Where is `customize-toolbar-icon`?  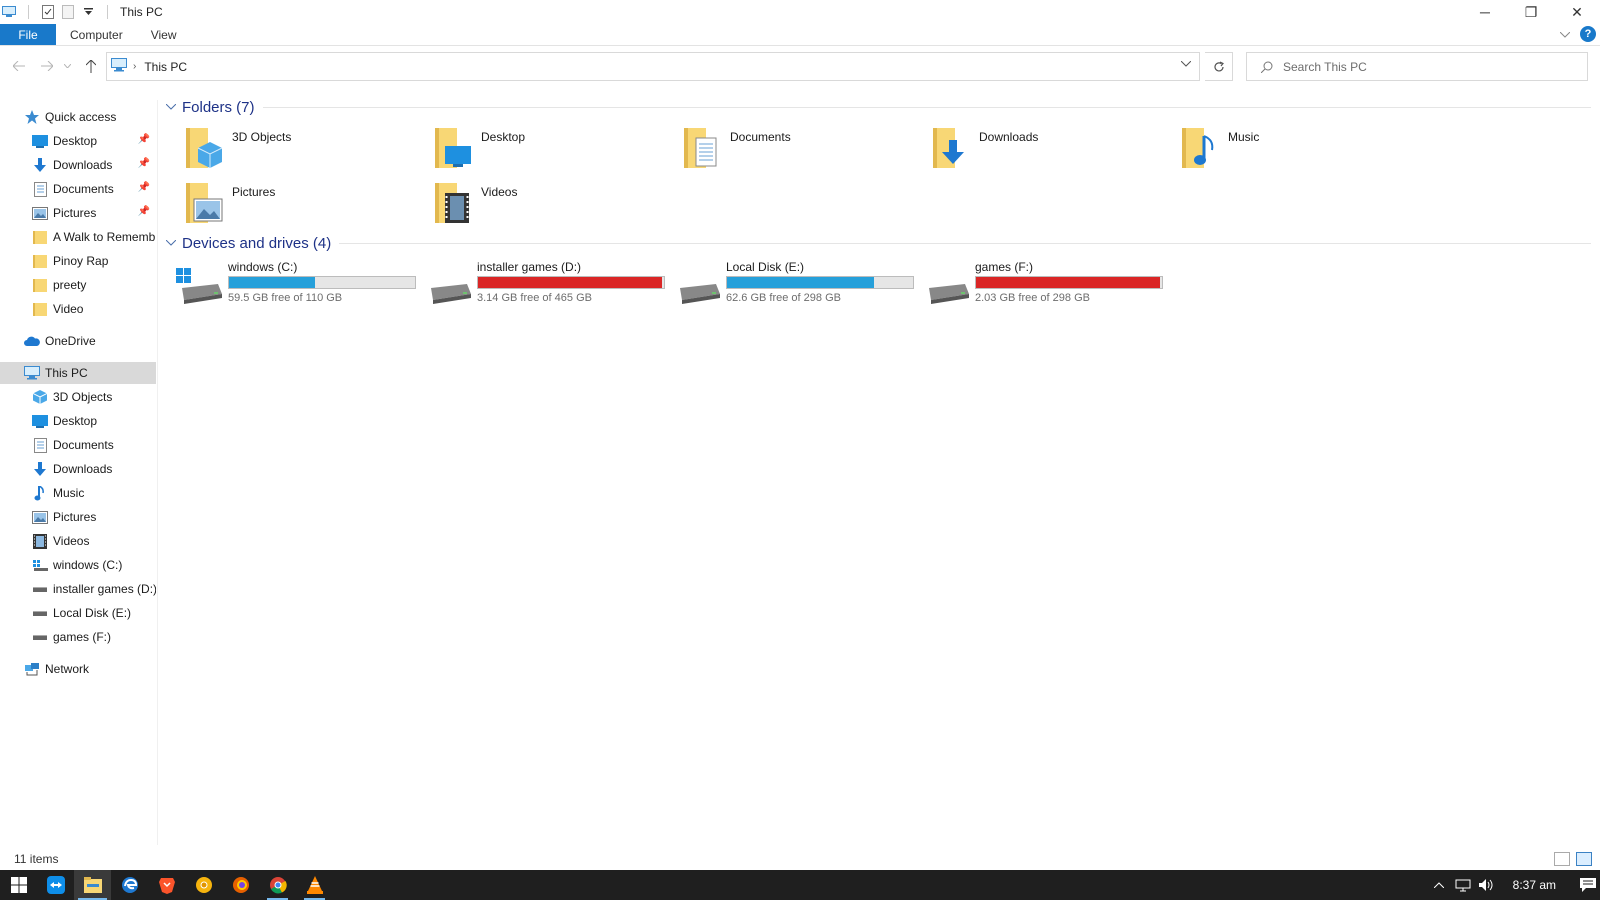 customize-toolbar-icon is located at coordinates (88, 12).